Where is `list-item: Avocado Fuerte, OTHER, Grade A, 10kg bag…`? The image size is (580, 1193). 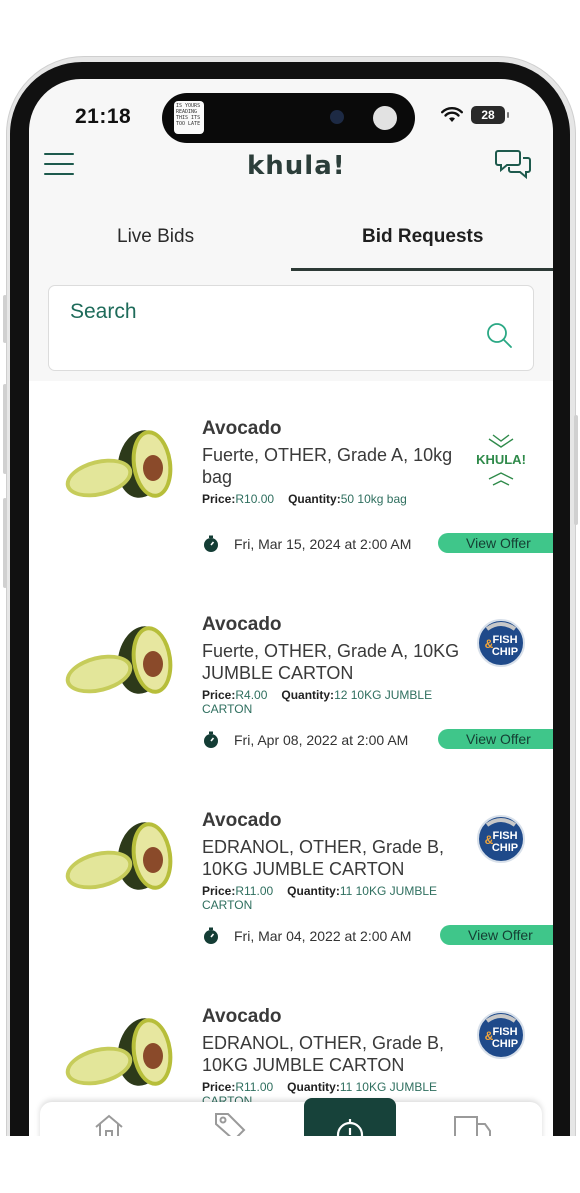
list-item: Avocado Fuerte, OTHER, Grade A, 10kg bag… is located at coordinates (291, 479).